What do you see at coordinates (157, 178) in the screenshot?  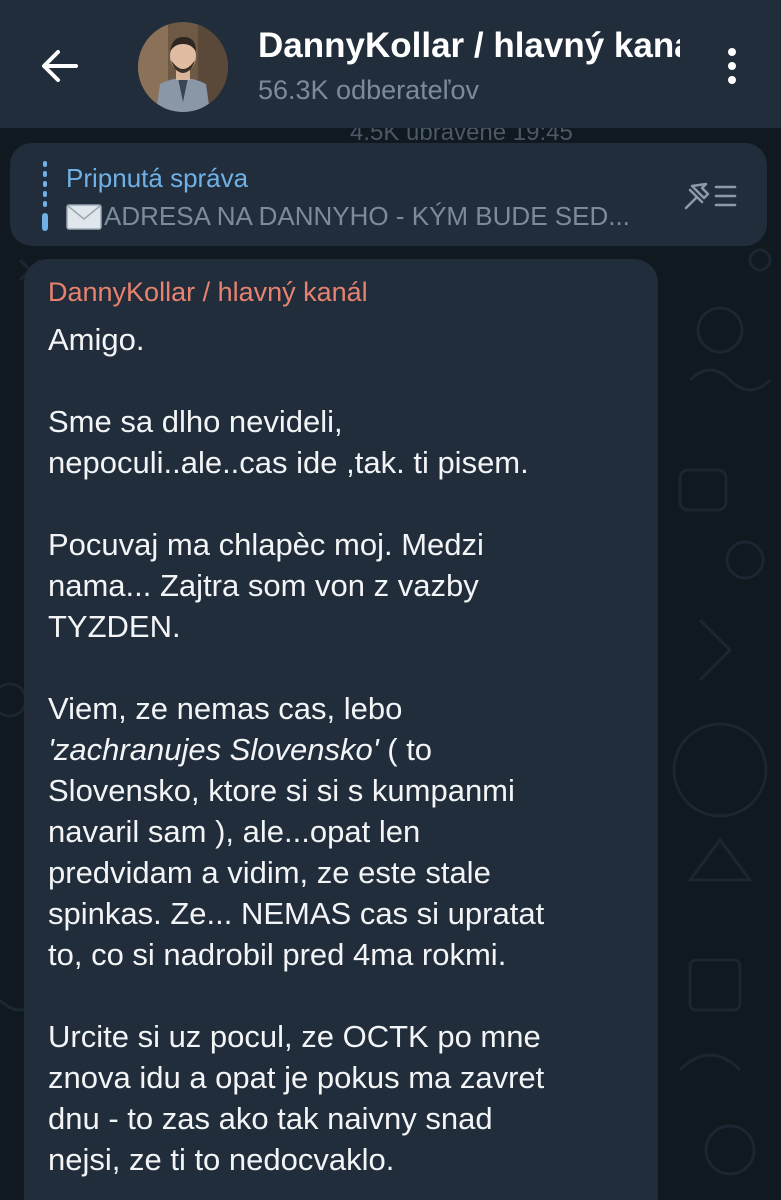 I see `pinned-title: Pripnutá správa` at bounding box center [157, 178].